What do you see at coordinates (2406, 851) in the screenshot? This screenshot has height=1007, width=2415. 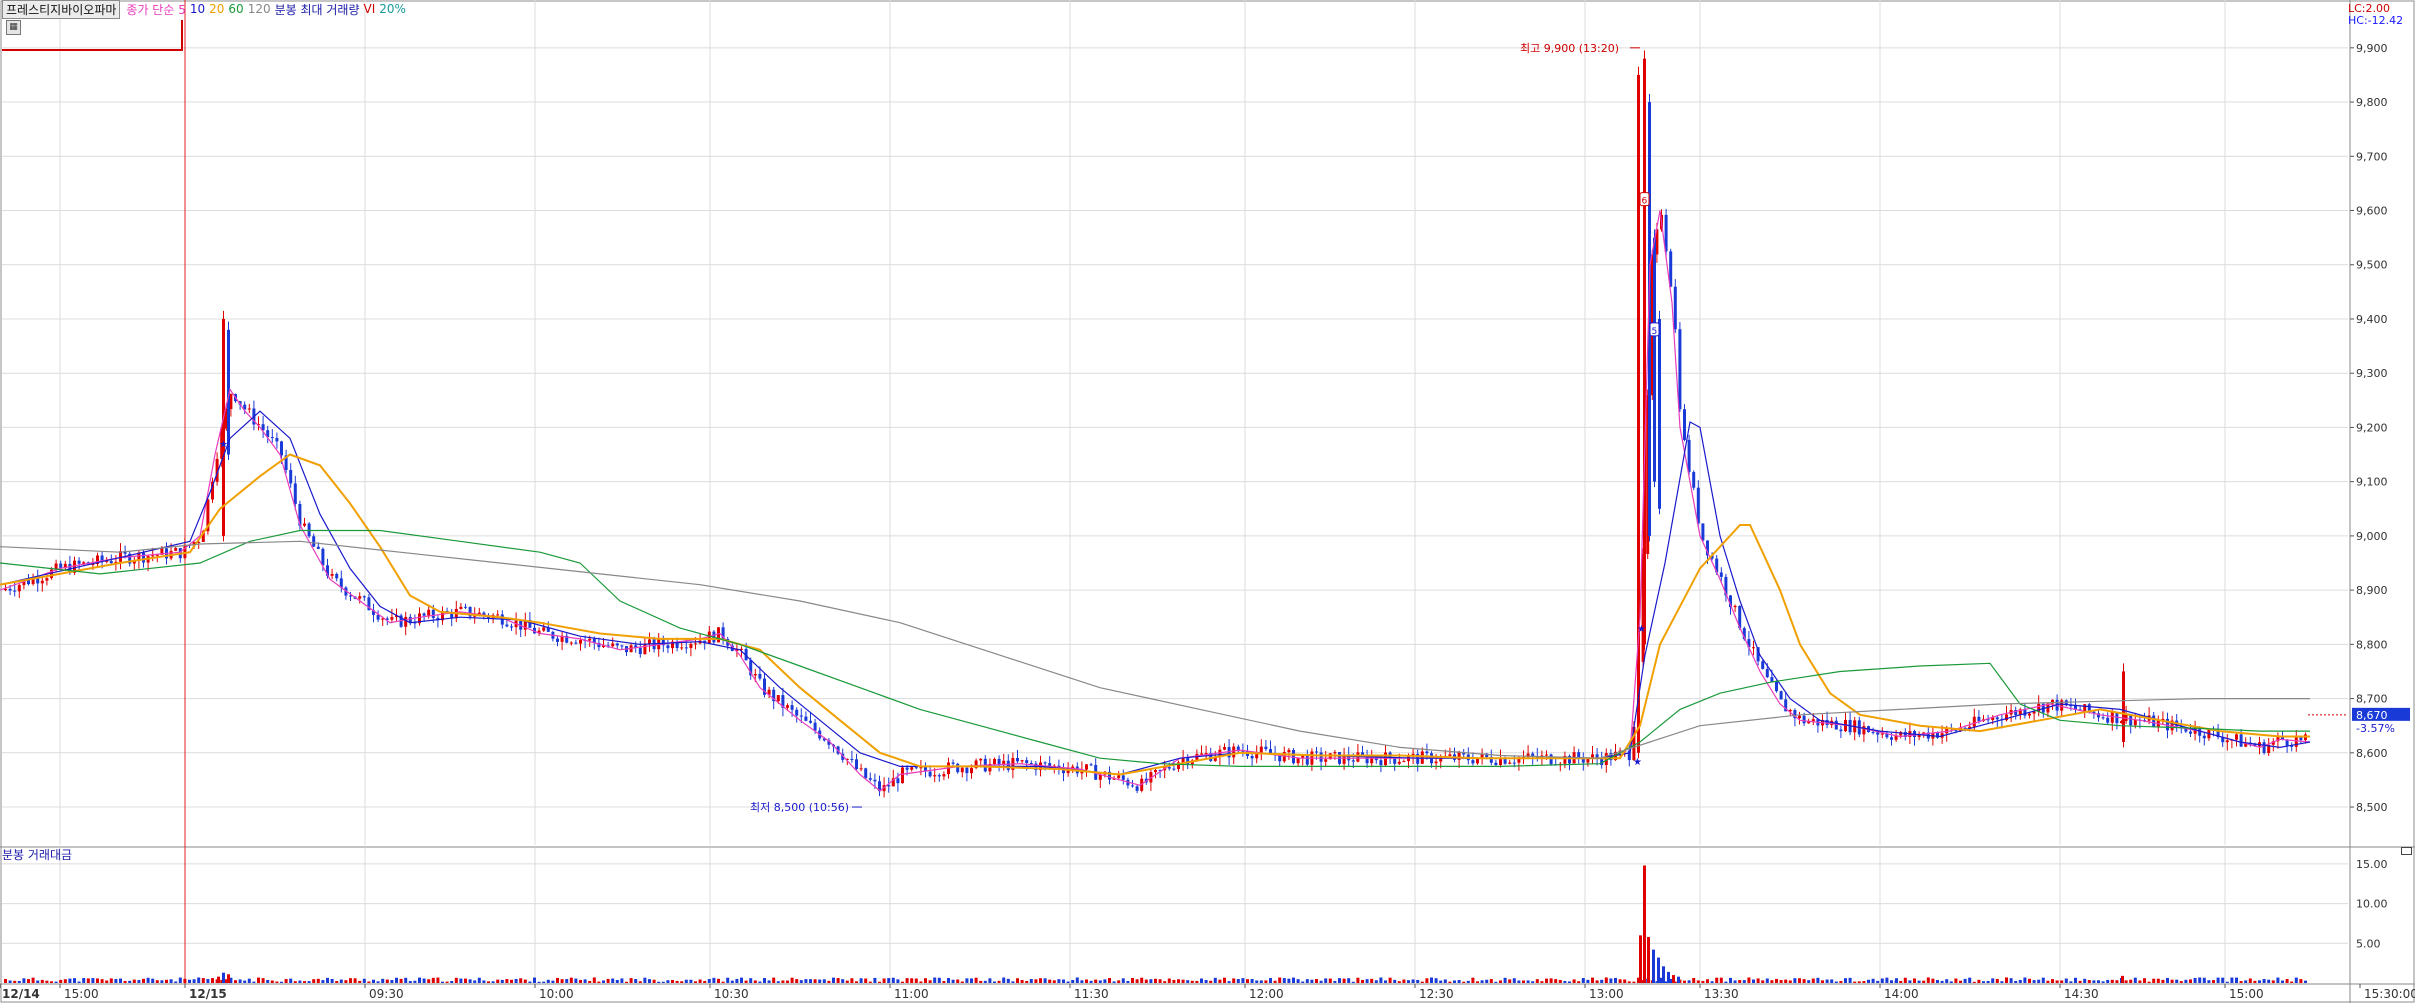 I see `panel-collapse-button` at bounding box center [2406, 851].